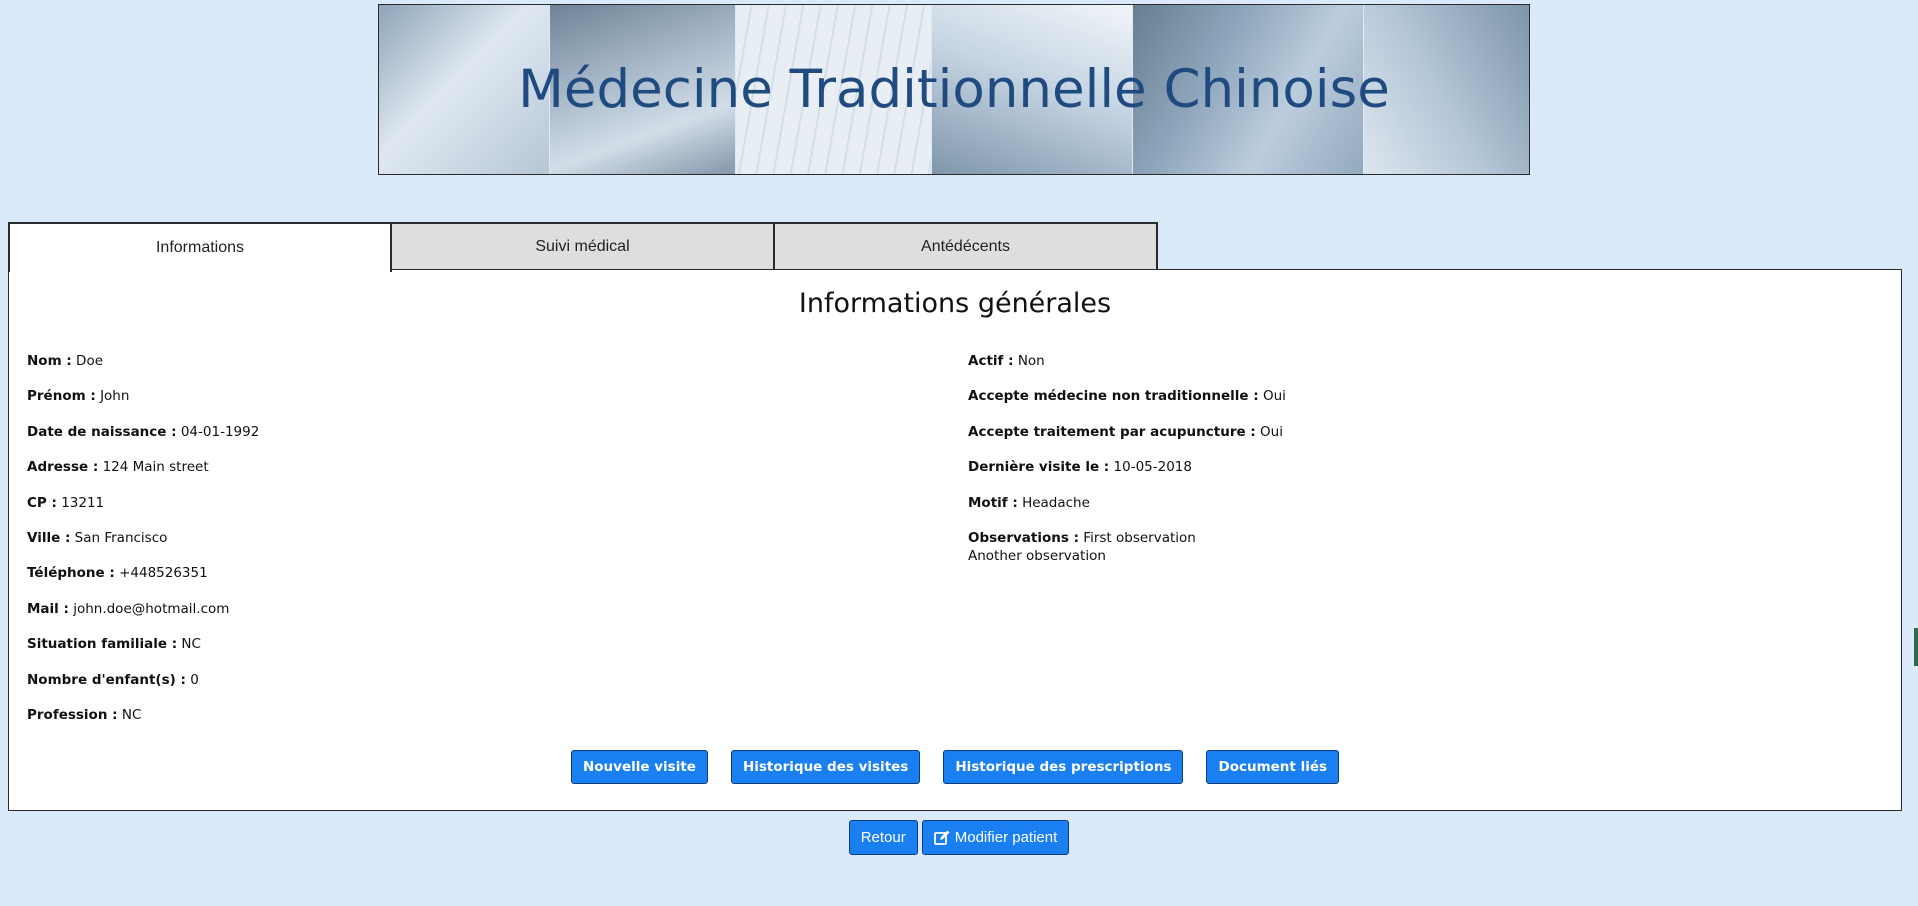  I want to click on field-derniere-visite: Dernière visite le : 10-05-2018, so click(1127, 475).